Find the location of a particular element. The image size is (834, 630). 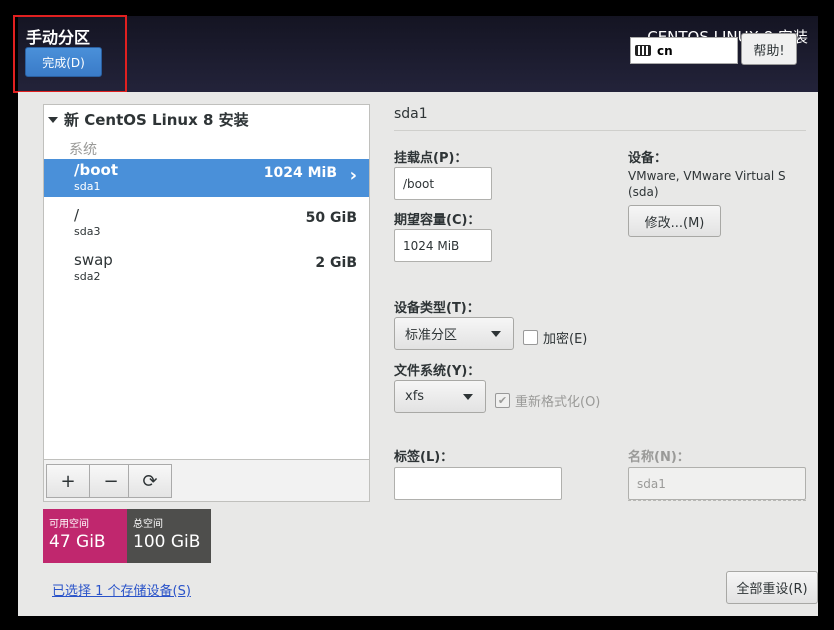

partition-size: 50 GiB is located at coordinates (331, 218).